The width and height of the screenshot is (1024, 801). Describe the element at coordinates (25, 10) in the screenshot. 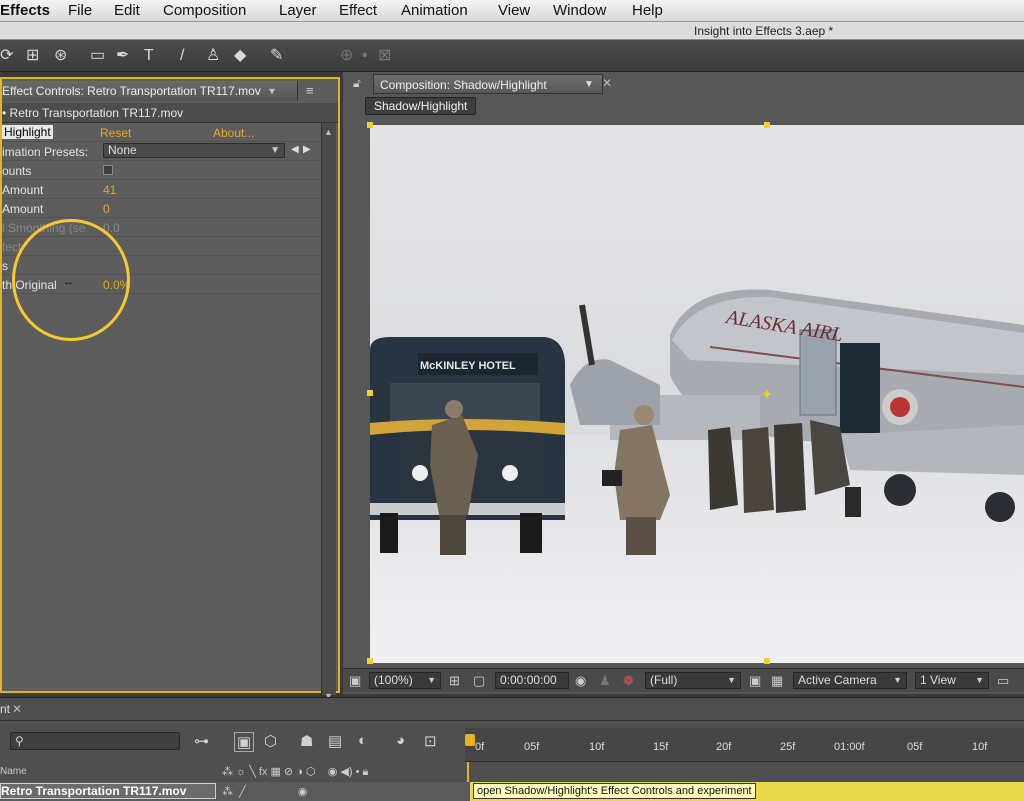

I see `menu-app-effects: Effects` at that location.